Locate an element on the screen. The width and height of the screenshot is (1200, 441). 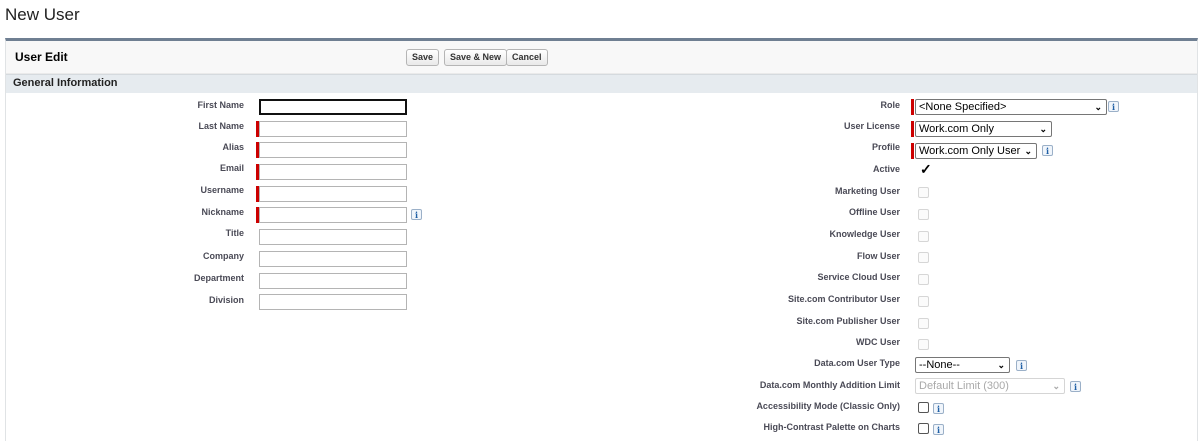
email-label: Email is located at coordinates (231, 168).